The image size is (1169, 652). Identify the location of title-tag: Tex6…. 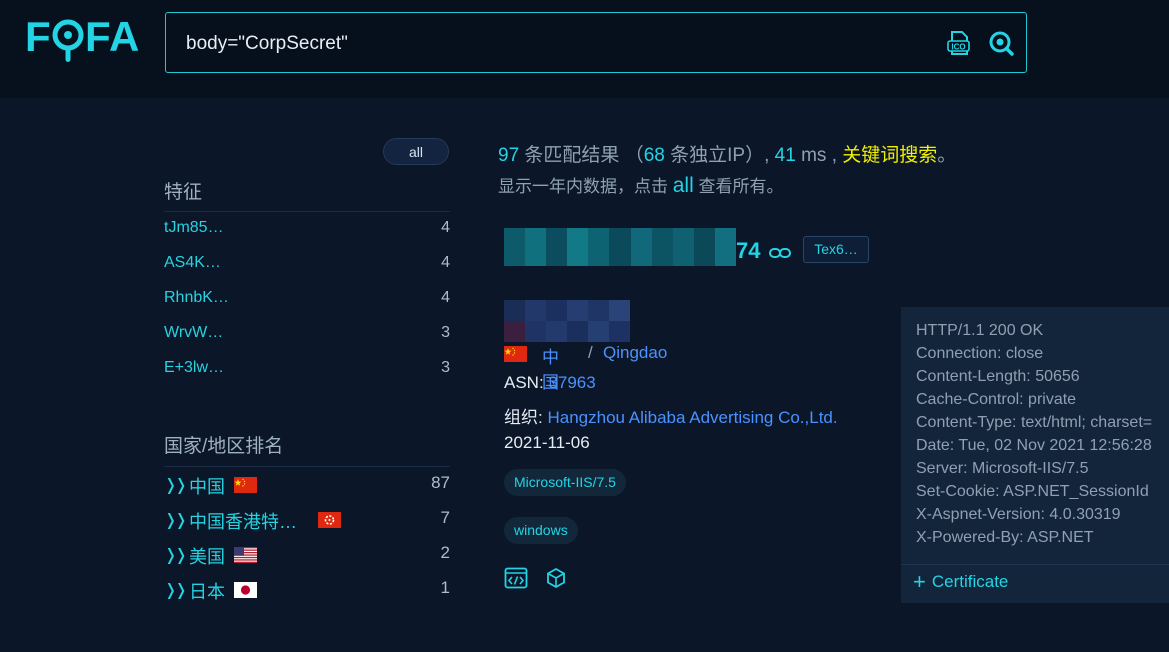
(836, 249).